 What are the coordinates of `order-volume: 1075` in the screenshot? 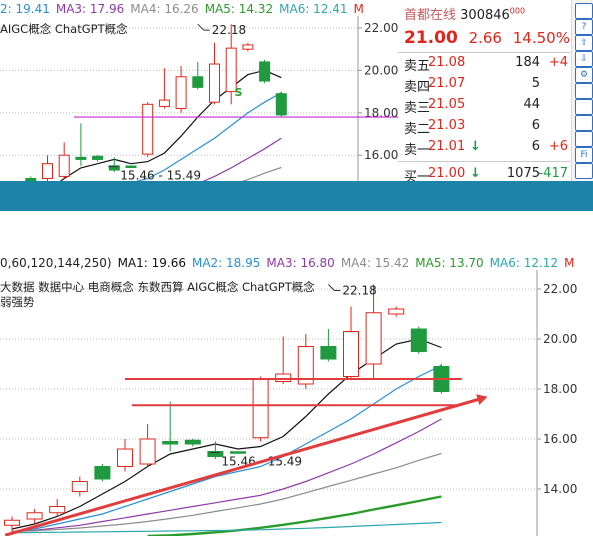 It's located at (523, 173).